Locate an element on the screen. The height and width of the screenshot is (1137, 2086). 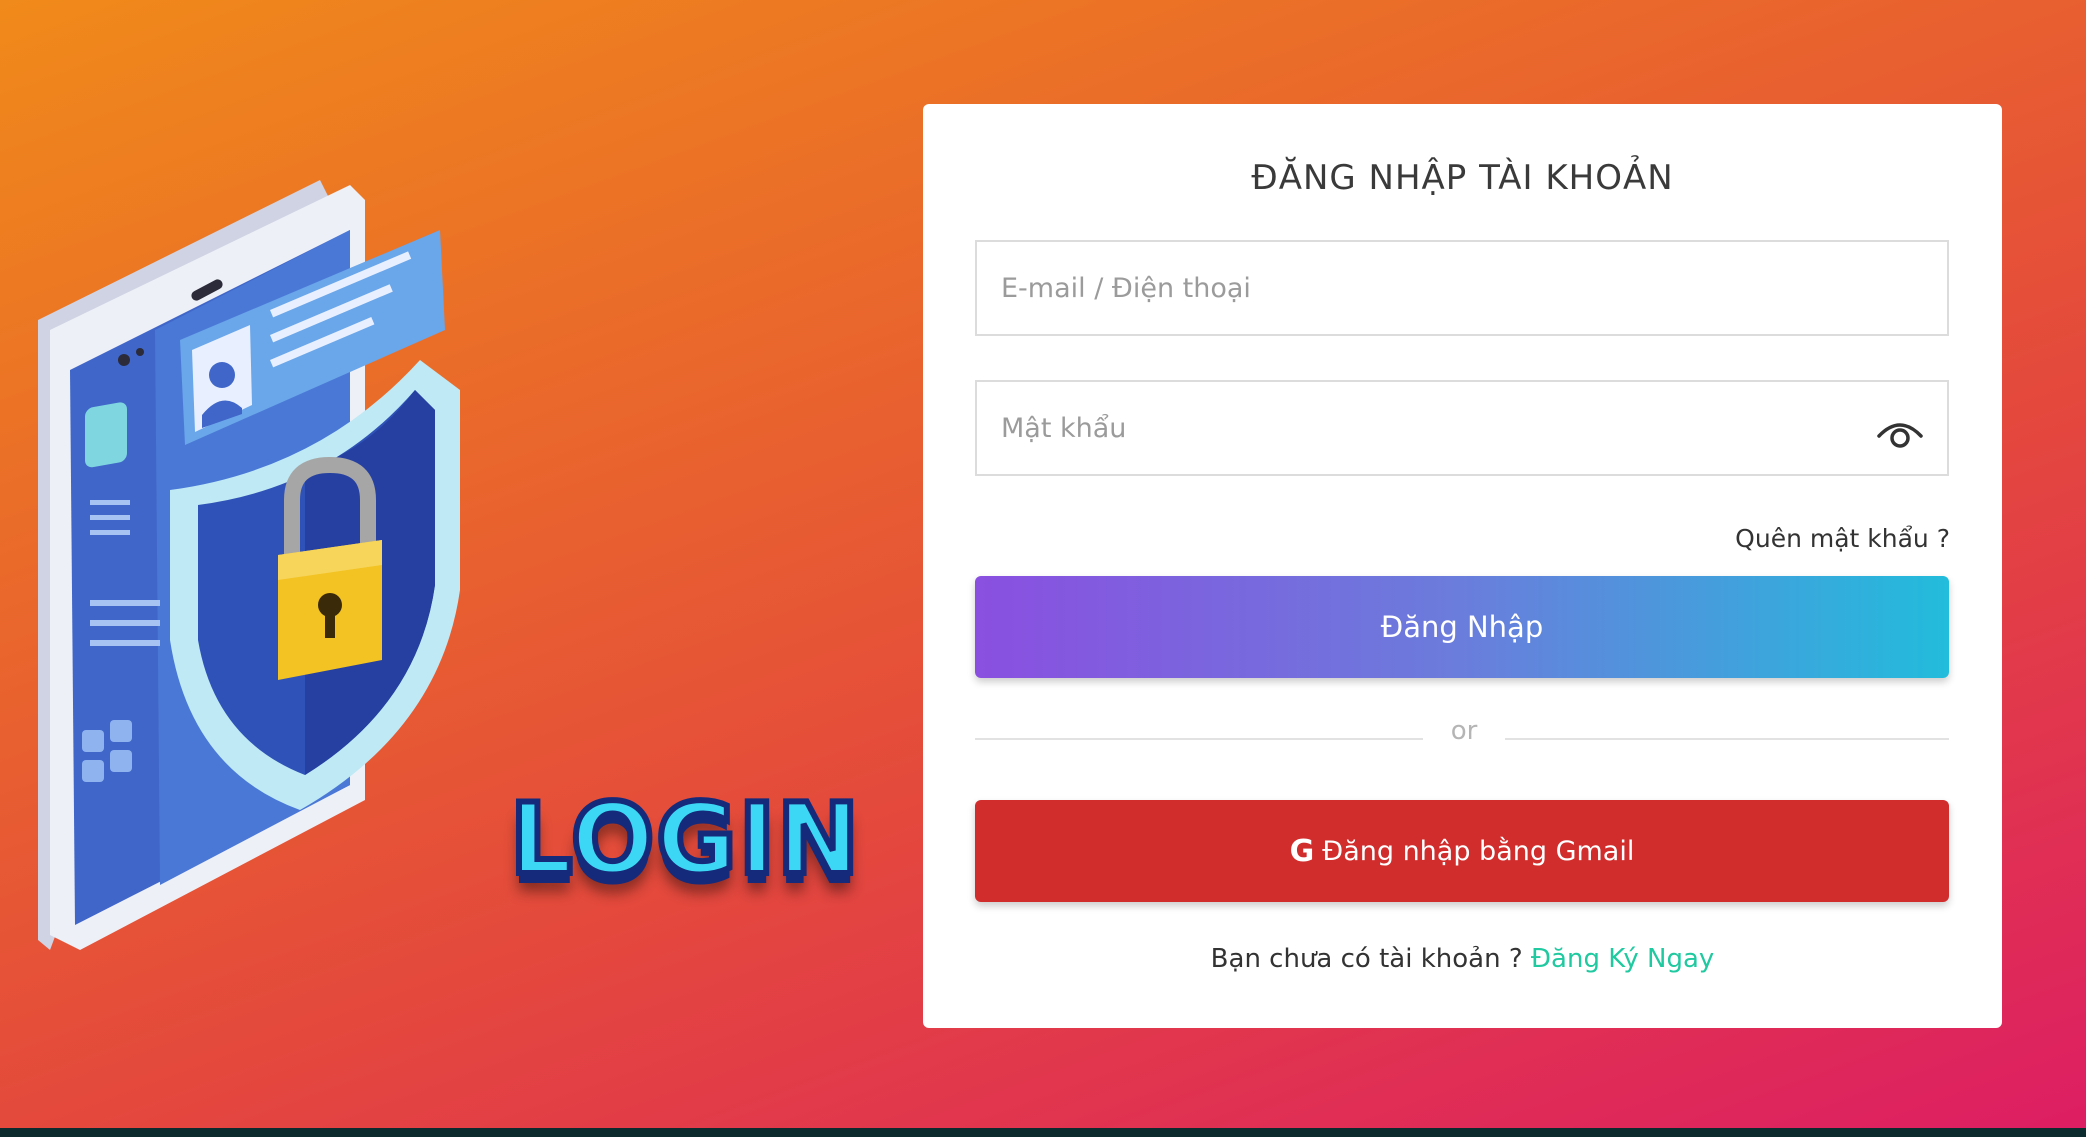
email-input is located at coordinates (1462, 288).